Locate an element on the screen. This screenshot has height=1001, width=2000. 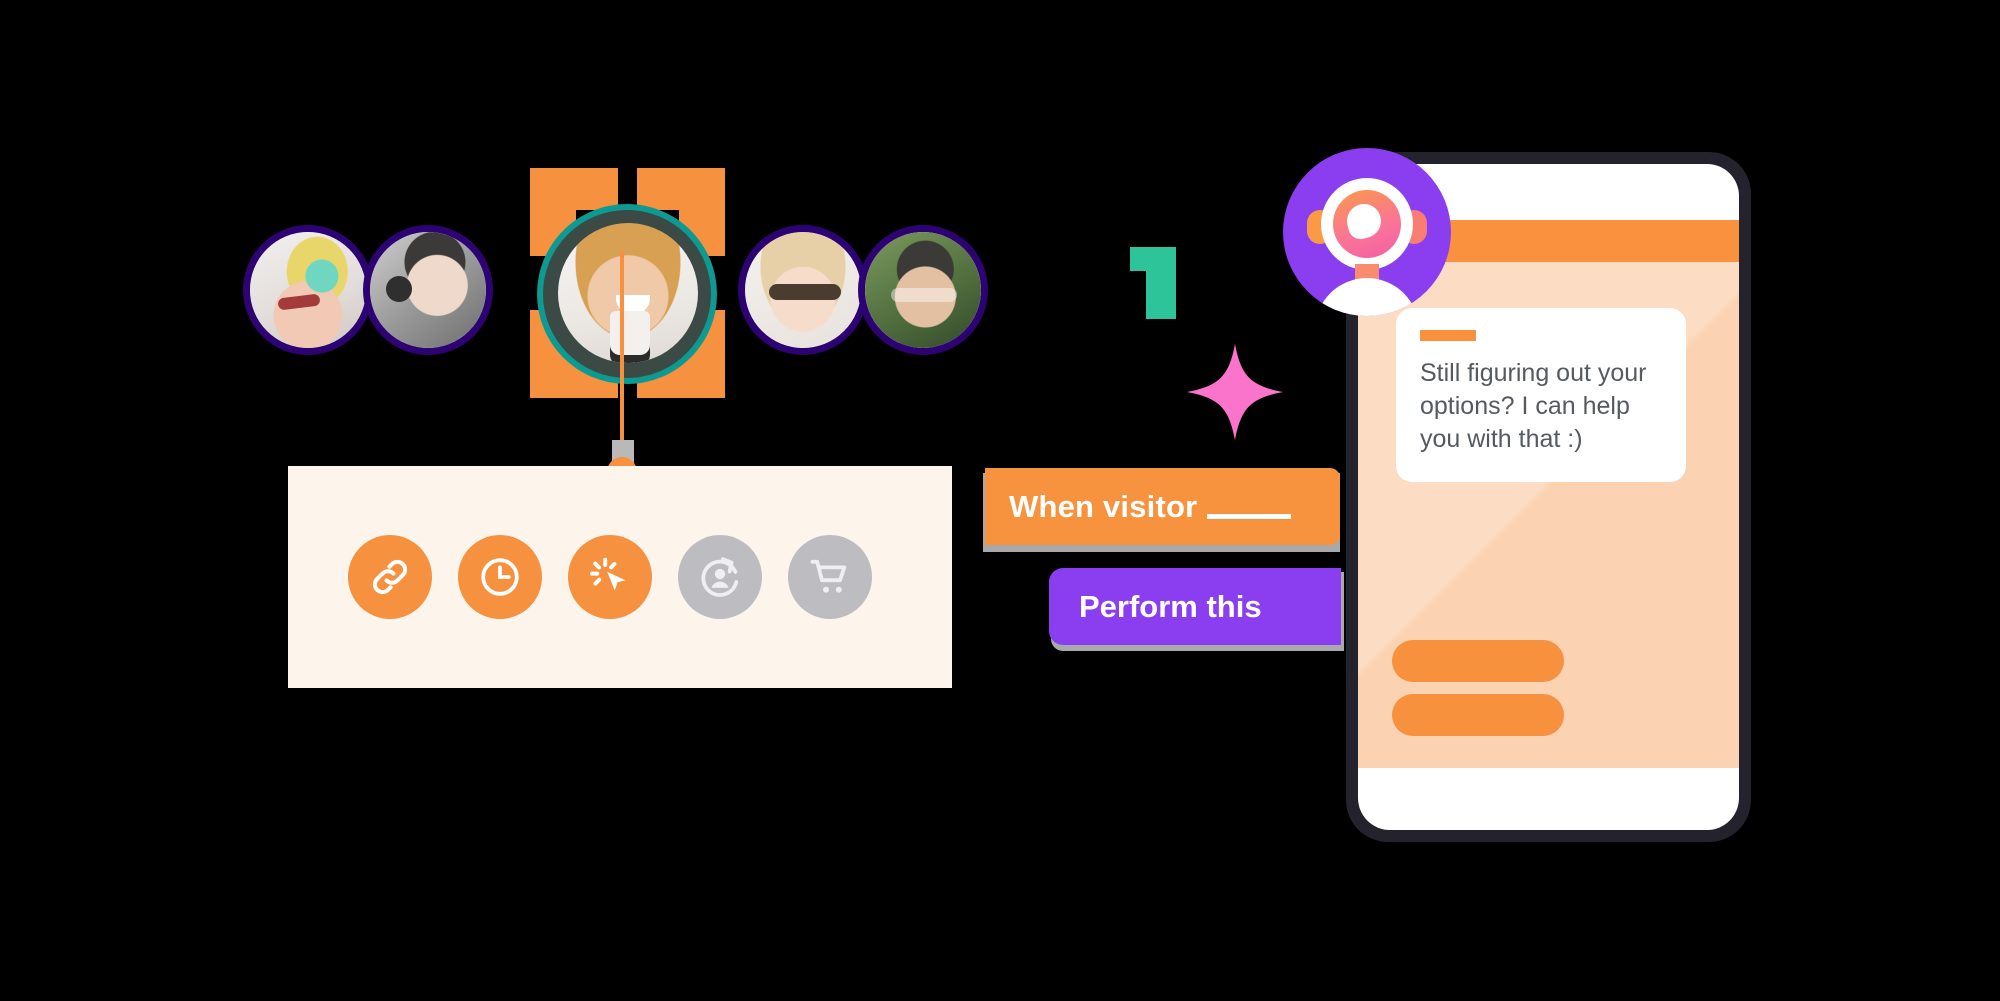
trigger-icon-panel is located at coordinates (620, 577).